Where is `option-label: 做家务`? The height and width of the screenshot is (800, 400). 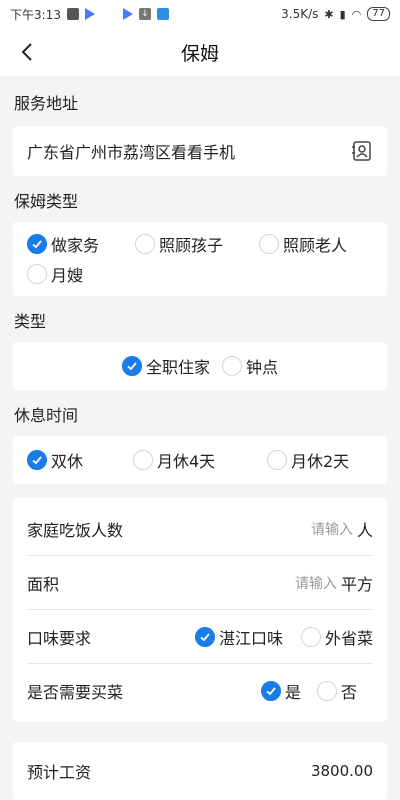 option-label: 做家务 is located at coordinates (75, 245).